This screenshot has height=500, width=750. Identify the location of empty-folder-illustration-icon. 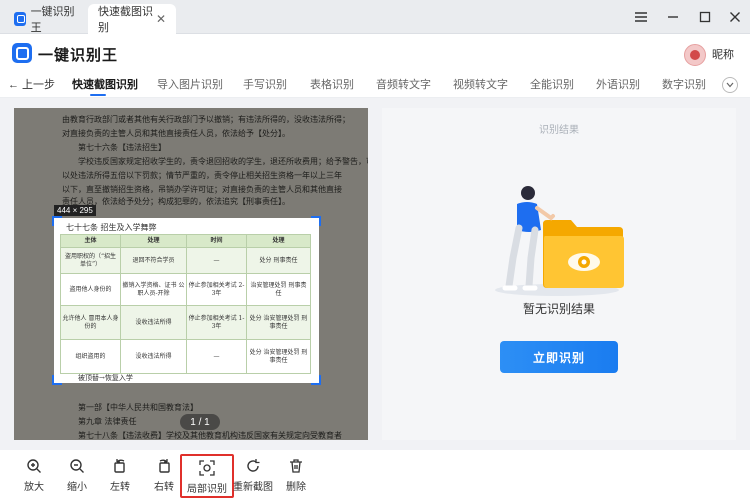
(559, 241).